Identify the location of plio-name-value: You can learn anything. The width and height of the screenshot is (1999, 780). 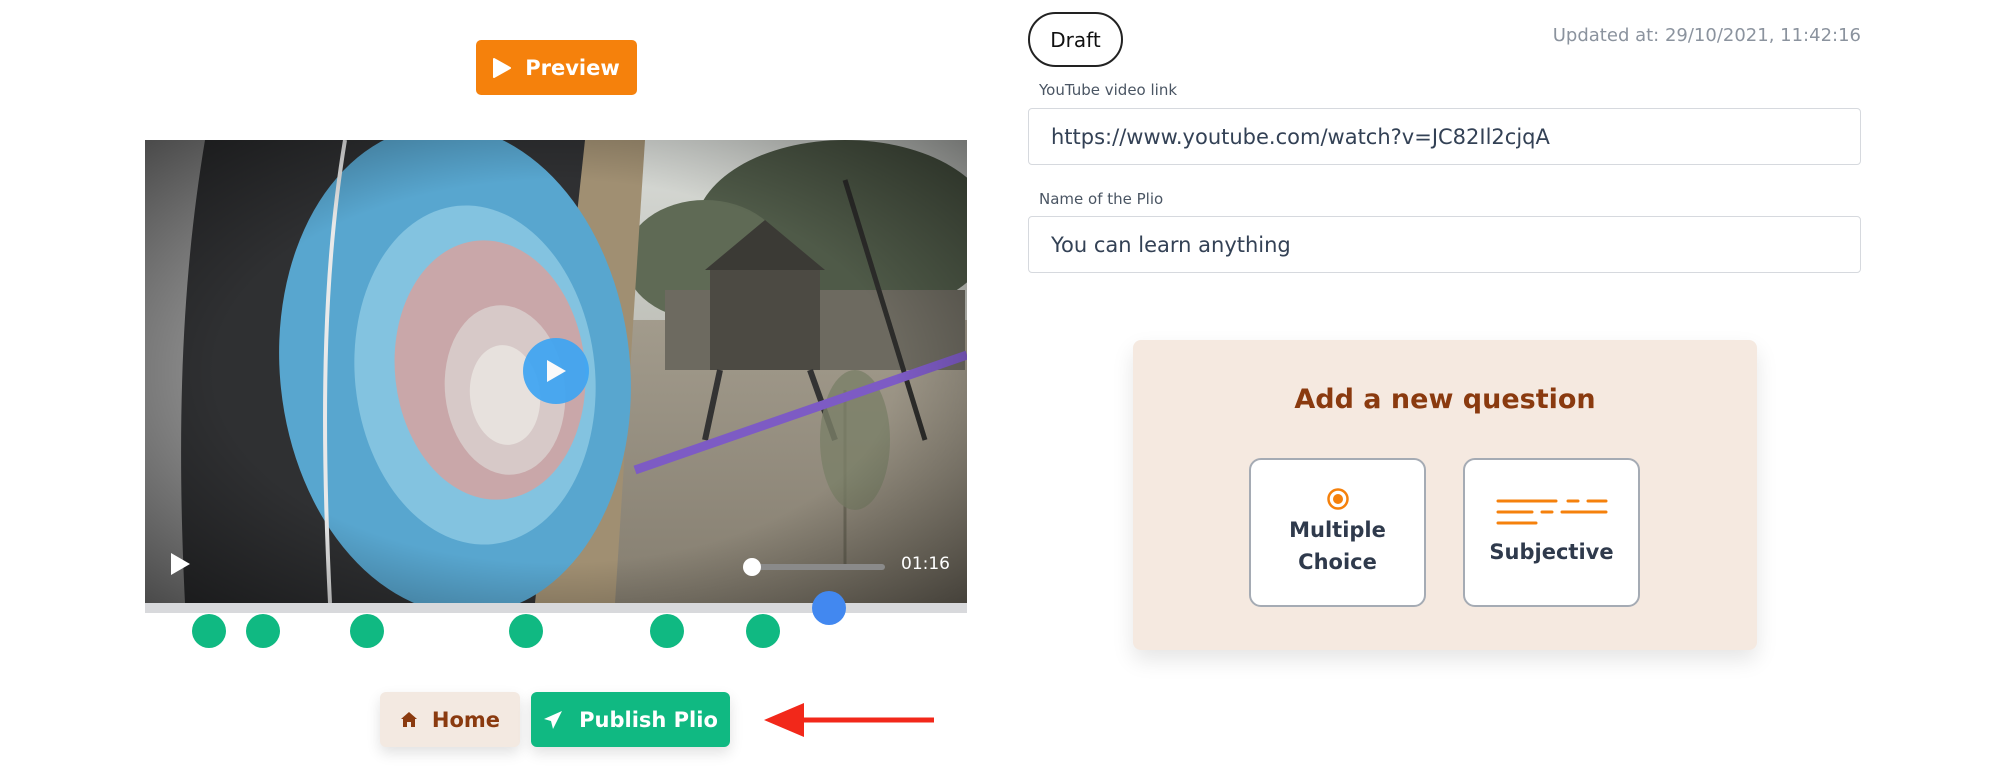
(1171, 244).